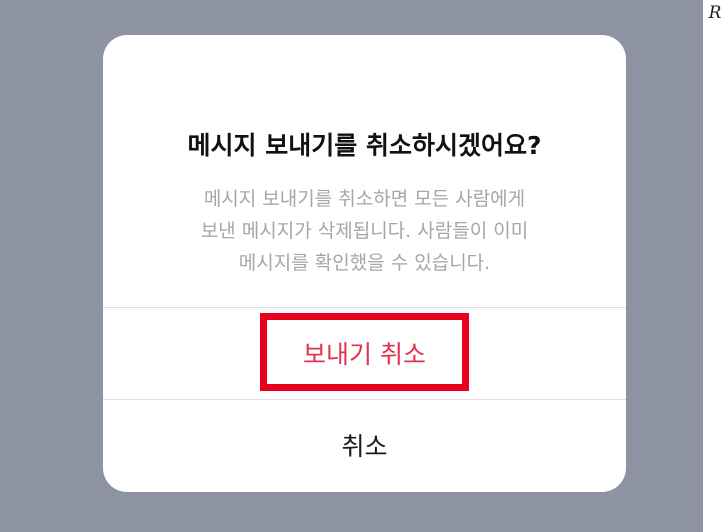 The image size is (728, 532). What do you see at coordinates (715, 13) in the screenshot?
I see `watermark-logo: R` at bounding box center [715, 13].